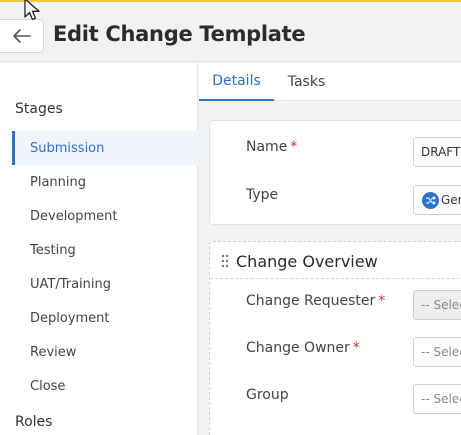 This screenshot has width=461, height=435. What do you see at coordinates (67, 148) in the screenshot?
I see `sidebar-item-label: Submission` at bounding box center [67, 148].